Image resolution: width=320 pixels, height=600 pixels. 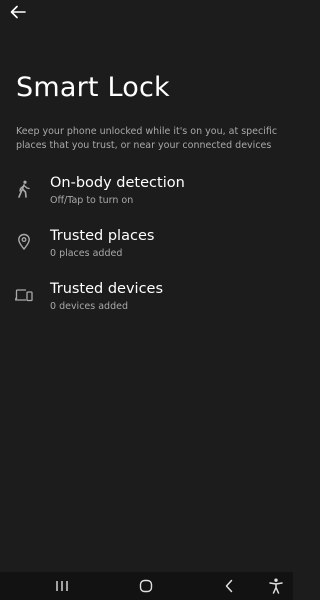 What do you see at coordinates (102, 236) in the screenshot?
I see `trusted-places-title: Trusted places` at bounding box center [102, 236].